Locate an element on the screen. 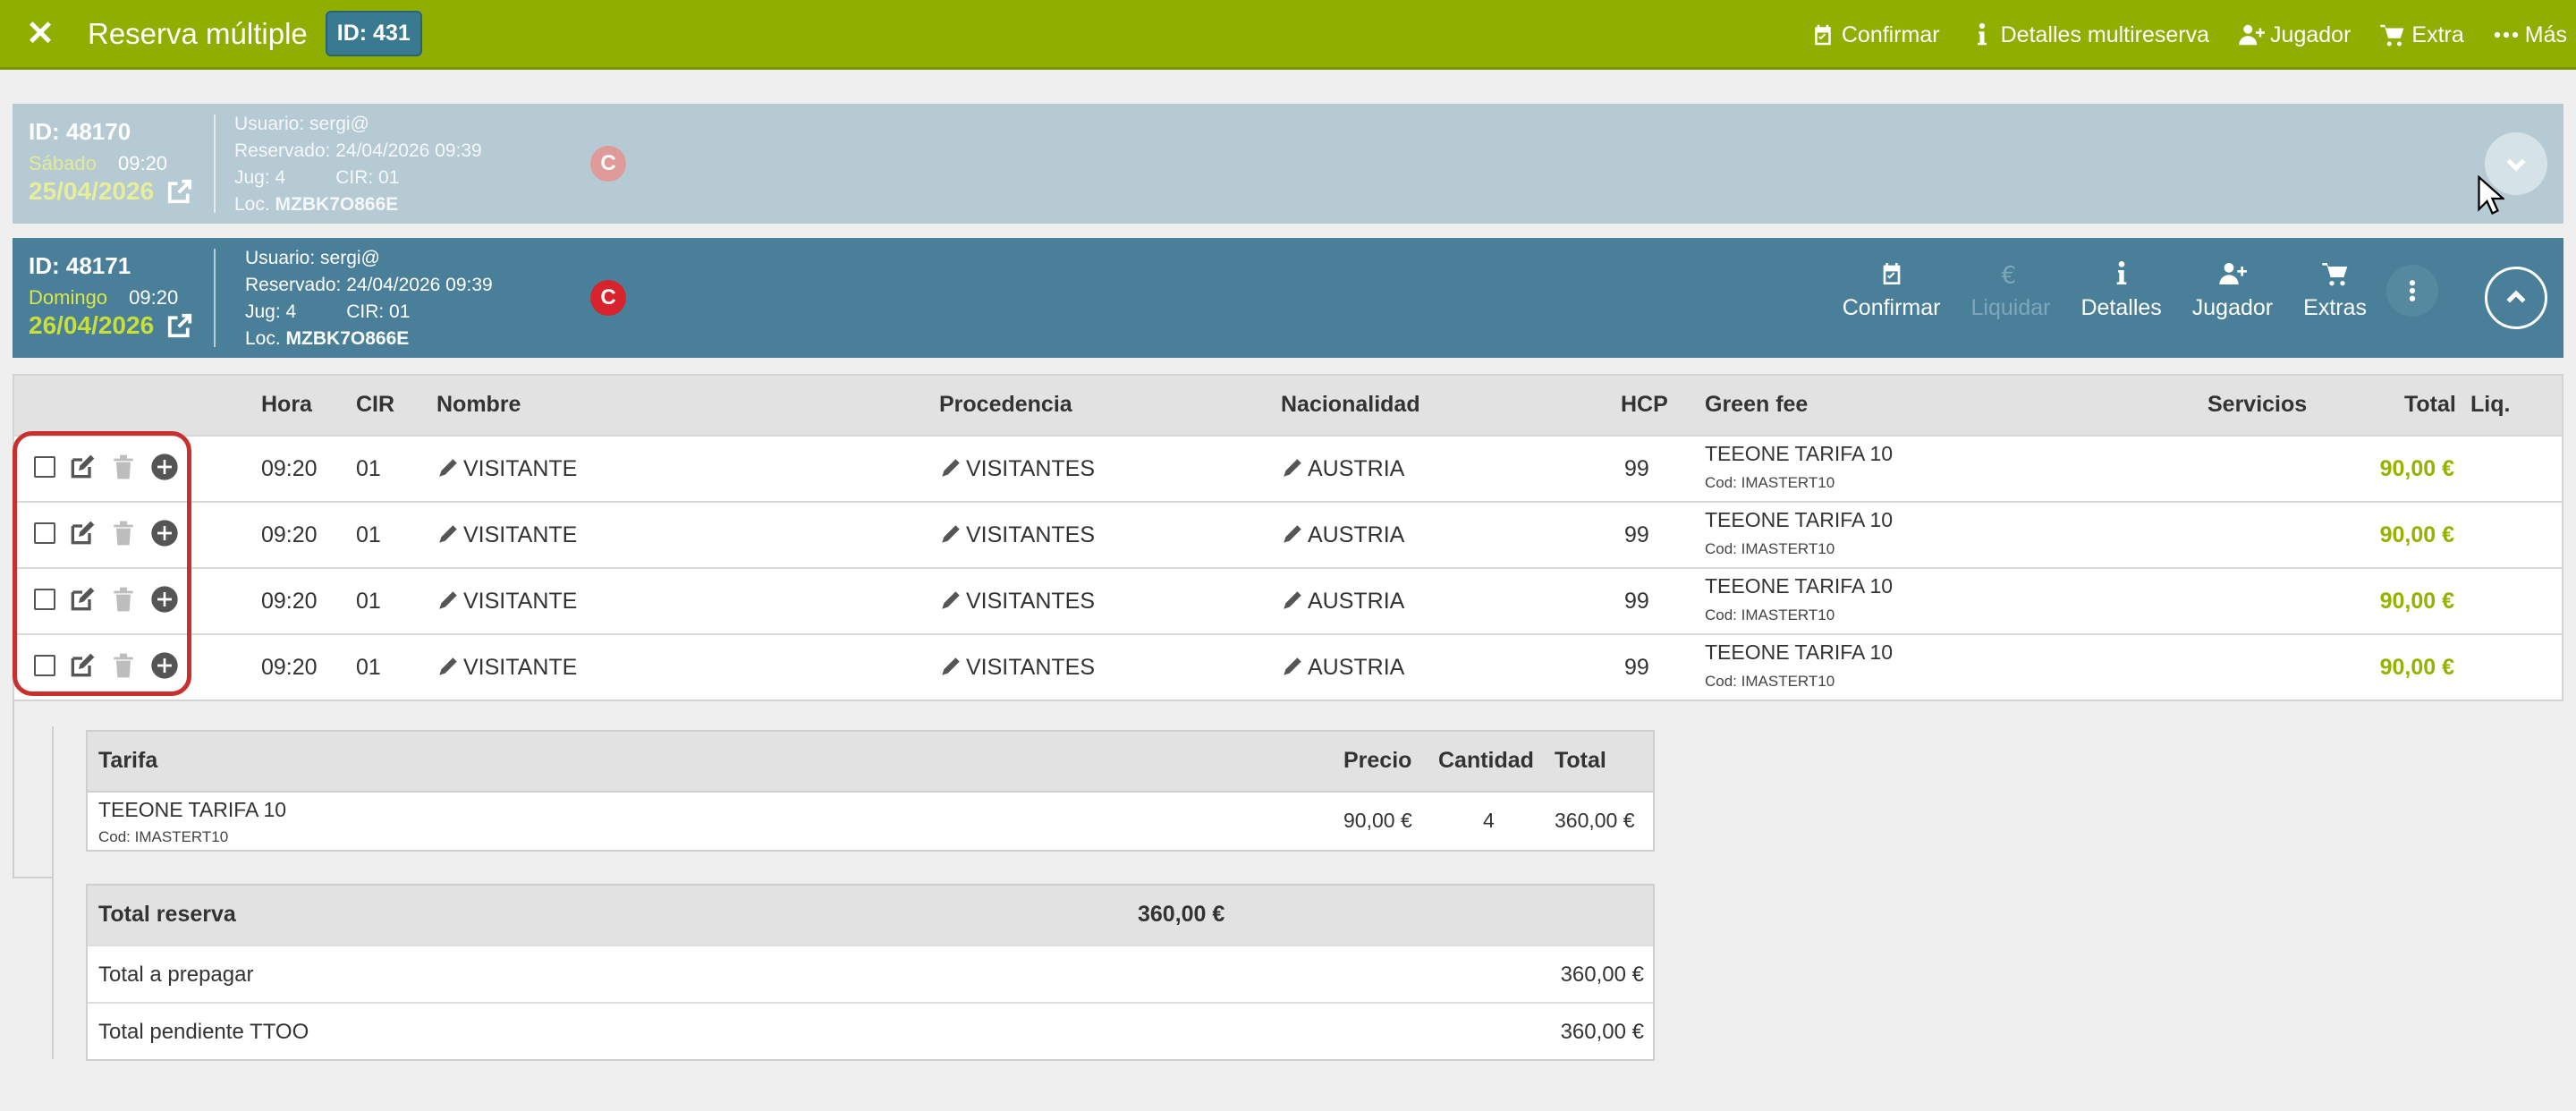 This screenshot has width=2576, height=1111. booking-jug: Jug: 4 is located at coordinates (260, 177).